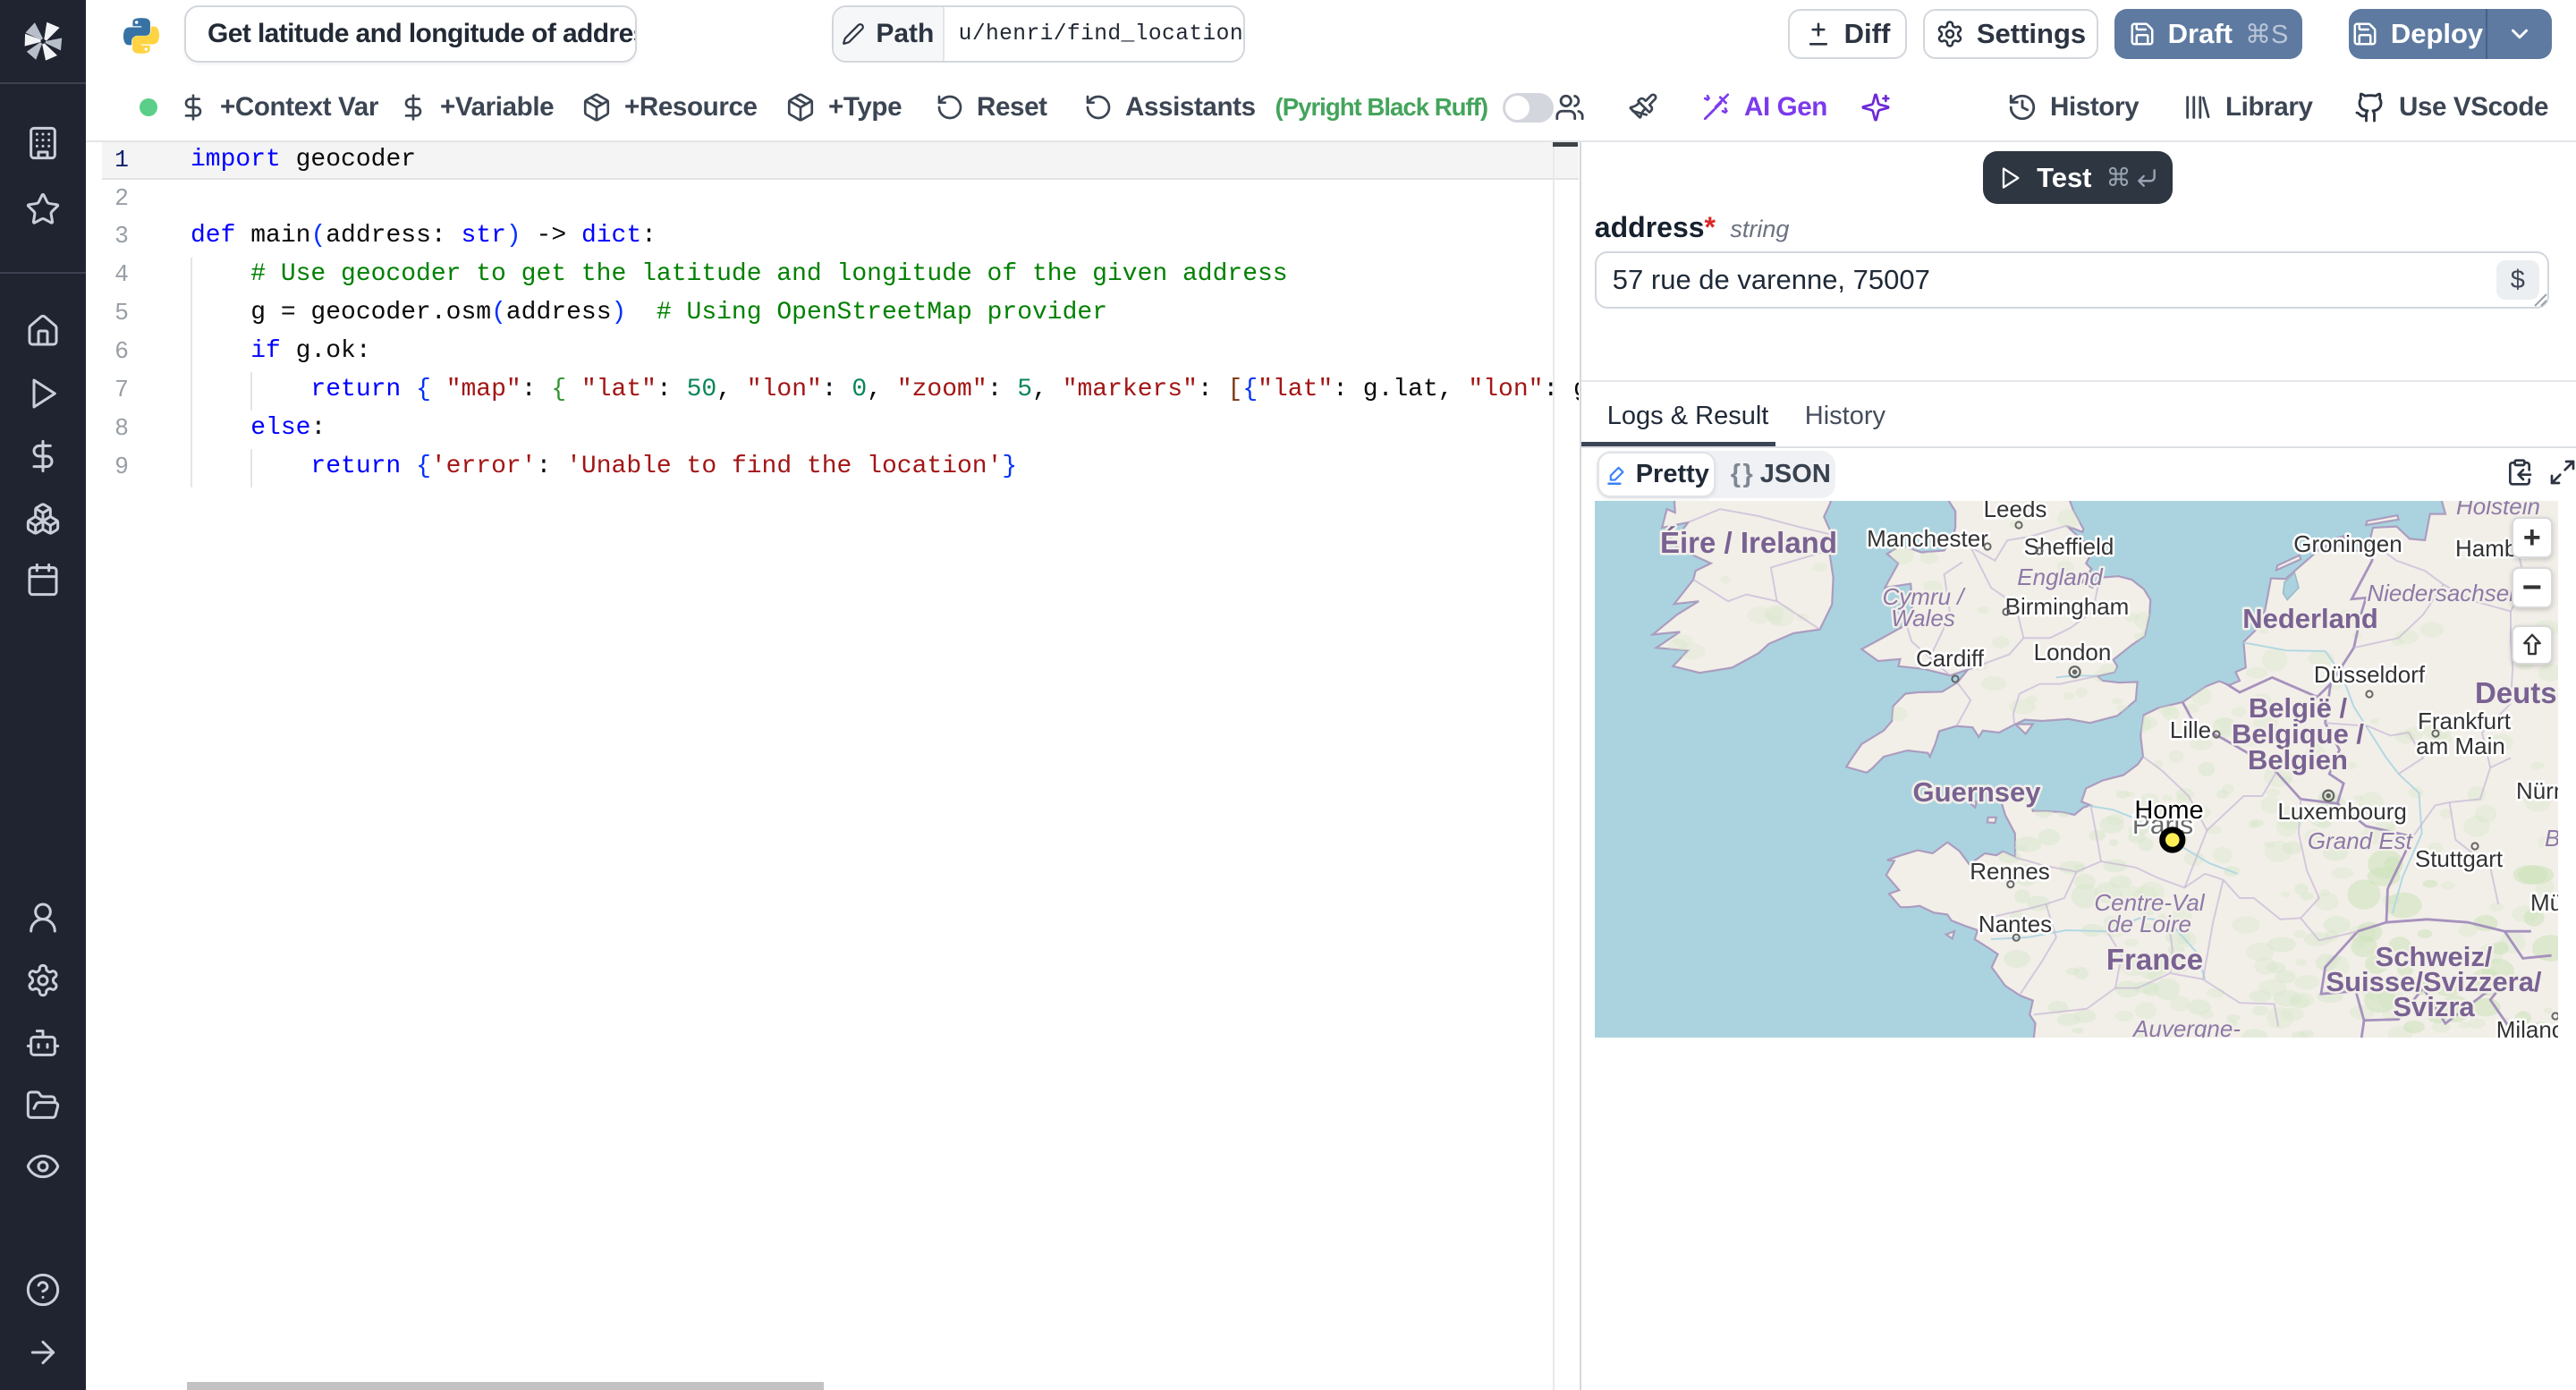 Image resolution: width=2576 pixels, height=1390 pixels. I want to click on svg-text: Nantes, so click(2015, 924).